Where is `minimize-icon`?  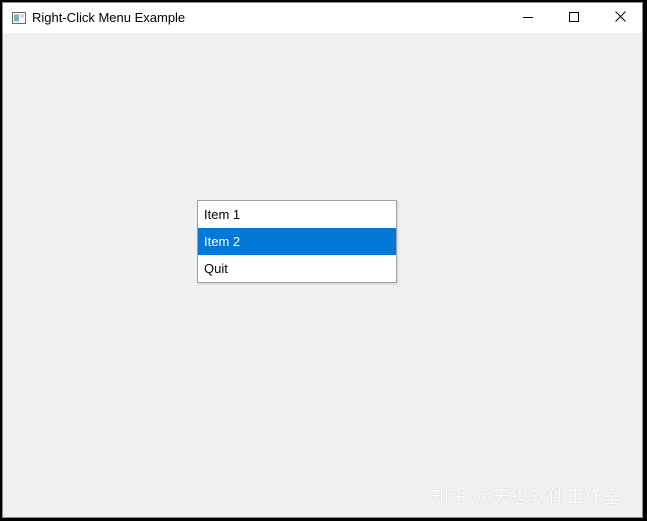
minimize-icon is located at coordinates (528, 18).